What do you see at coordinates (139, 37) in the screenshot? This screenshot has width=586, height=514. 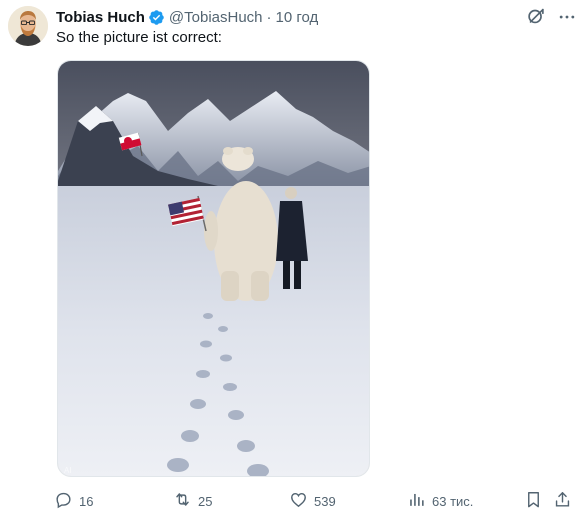 I see `post-text: So the picture ist correct:` at bounding box center [139, 37].